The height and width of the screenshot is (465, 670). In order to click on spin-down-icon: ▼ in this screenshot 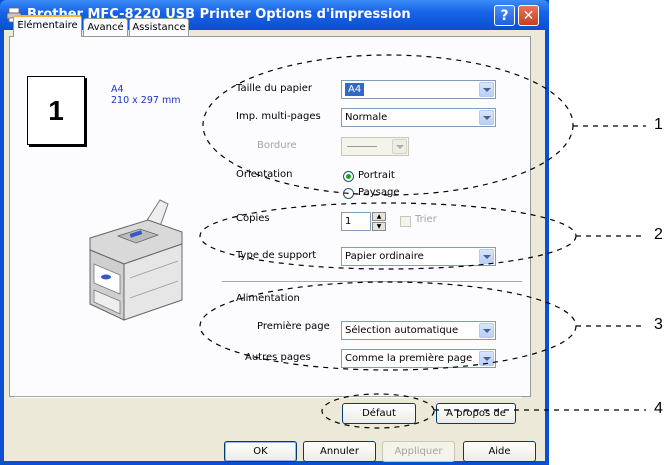, I will do `click(379, 226)`.